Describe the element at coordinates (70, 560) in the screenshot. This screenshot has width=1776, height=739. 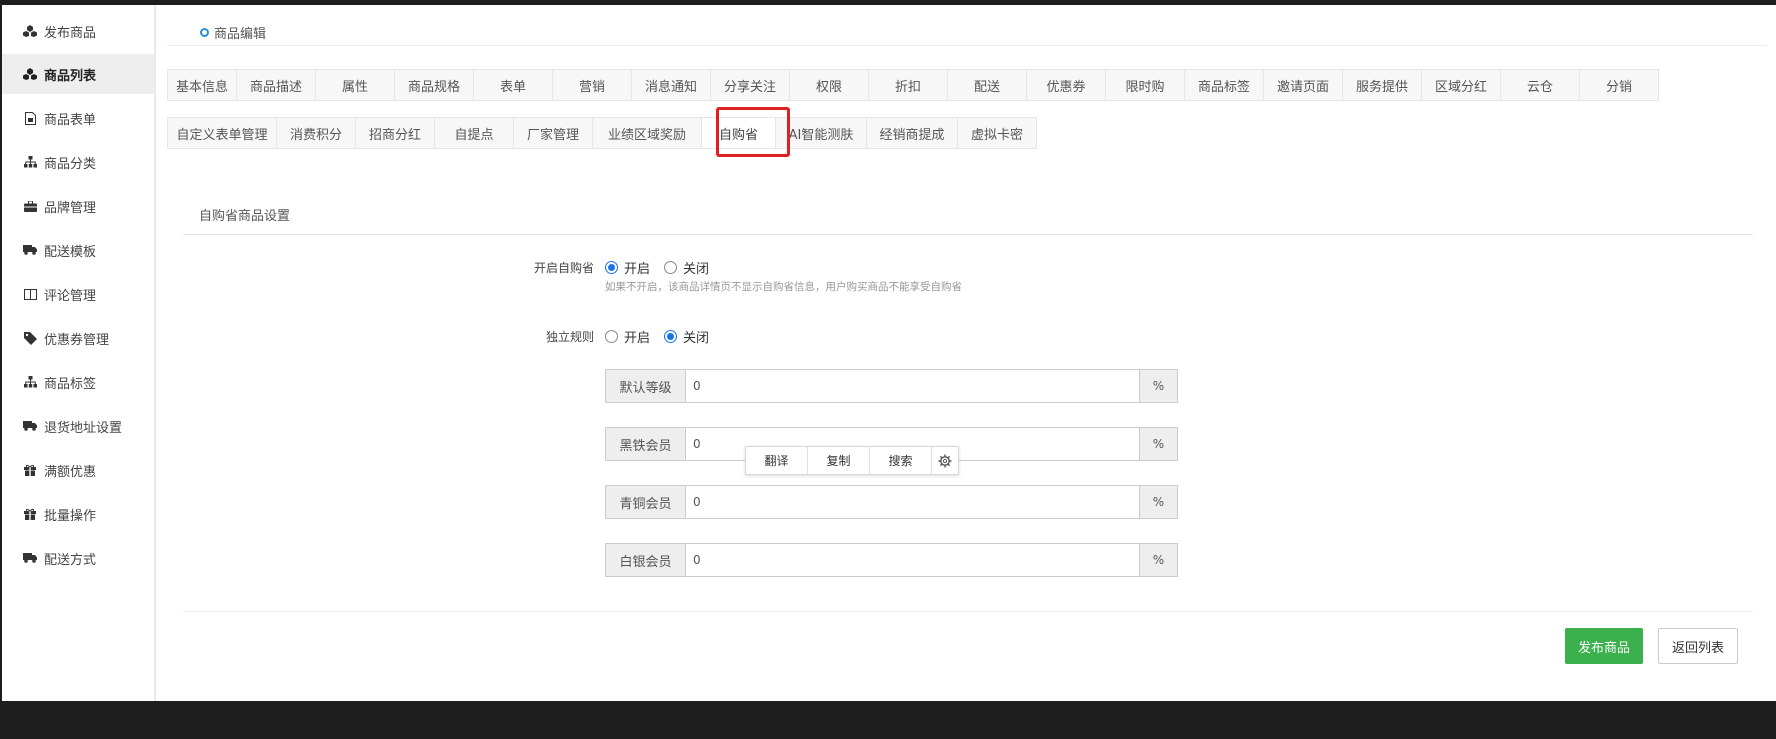
I see `sidebar-item-label: 配送方式` at that location.